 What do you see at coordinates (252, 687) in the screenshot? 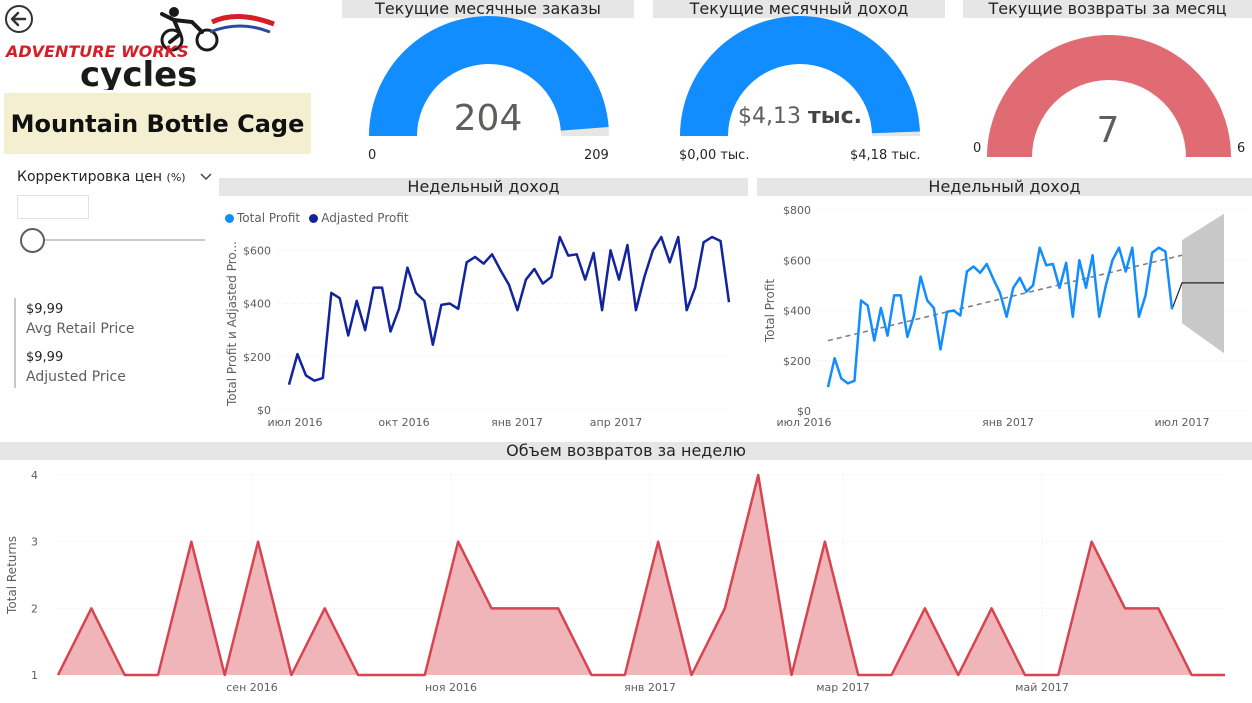
I see `x-tick-label: сен 2016` at bounding box center [252, 687].